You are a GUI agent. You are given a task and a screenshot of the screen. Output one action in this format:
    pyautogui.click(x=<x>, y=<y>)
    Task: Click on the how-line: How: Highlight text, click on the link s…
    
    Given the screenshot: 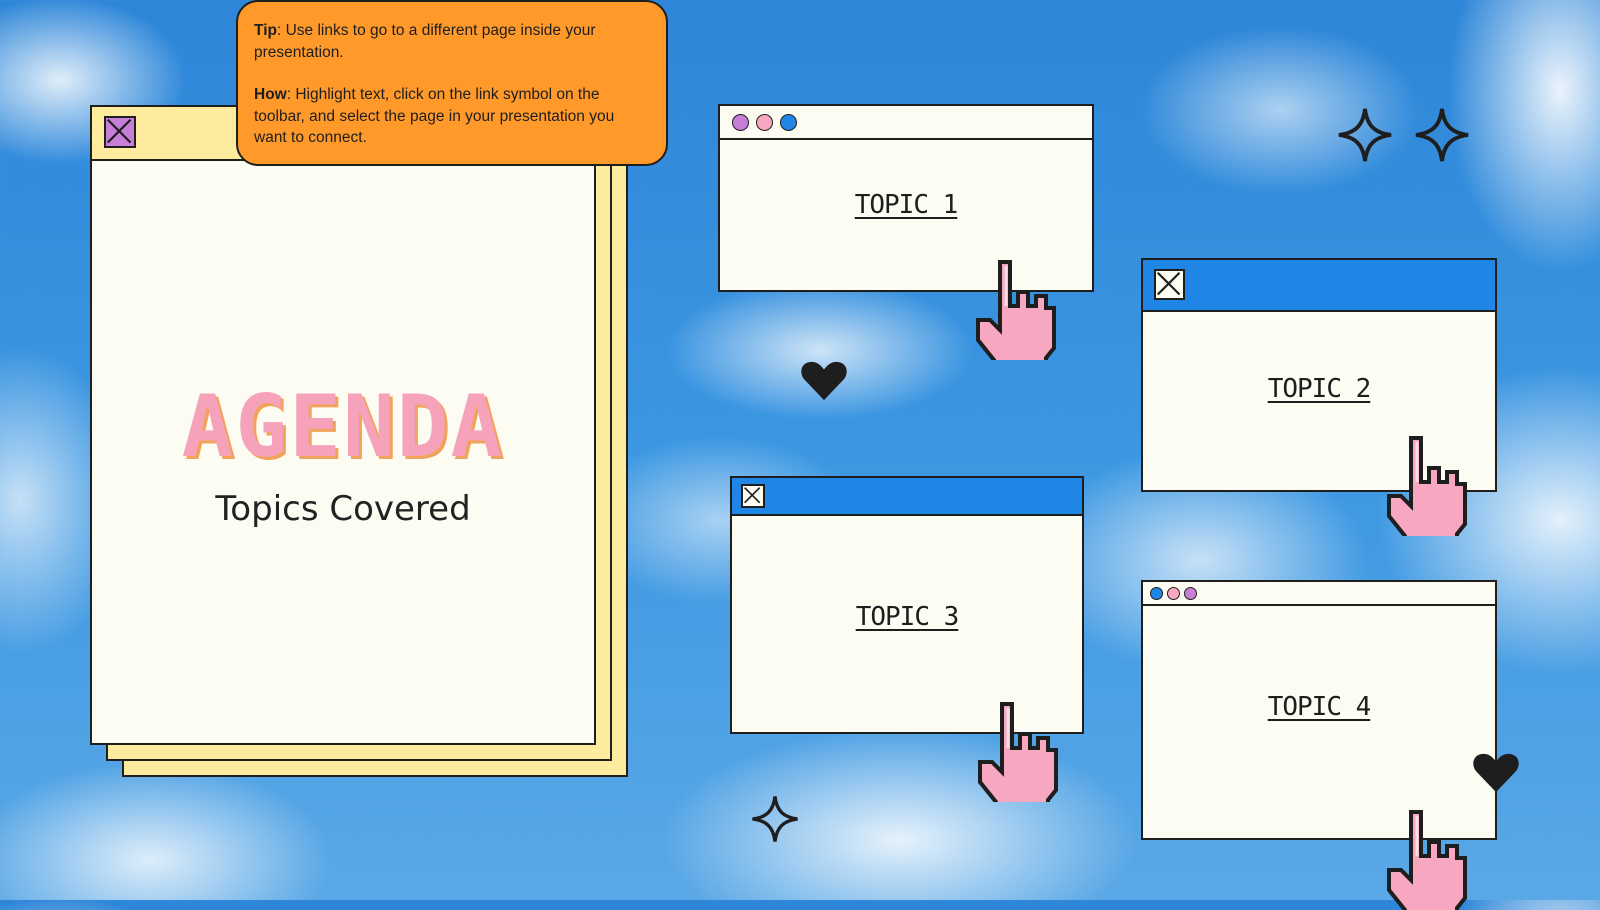 What is the action you would take?
    pyautogui.click(x=452, y=116)
    